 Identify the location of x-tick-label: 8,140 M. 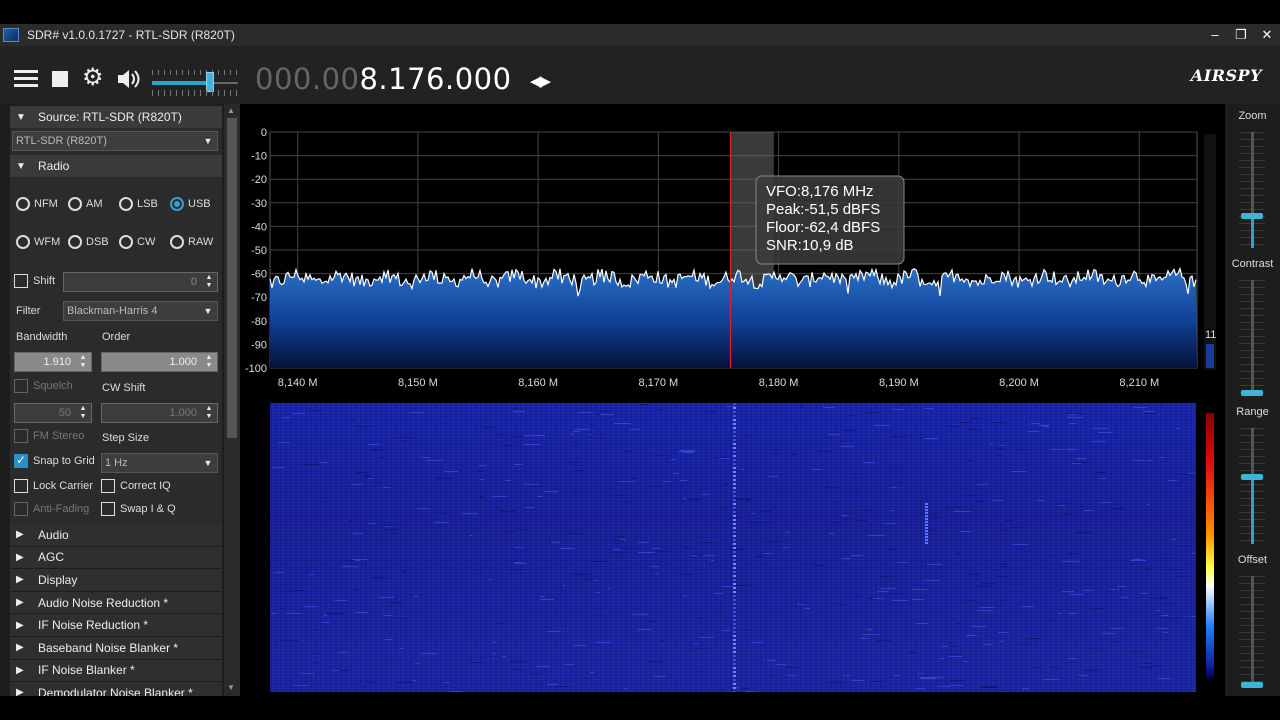
(298, 383).